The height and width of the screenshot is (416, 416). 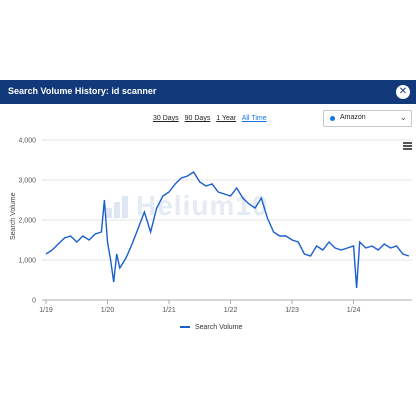 What do you see at coordinates (27, 141) in the screenshot?
I see `y-tick-label: 4,000` at bounding box center [27, 141].